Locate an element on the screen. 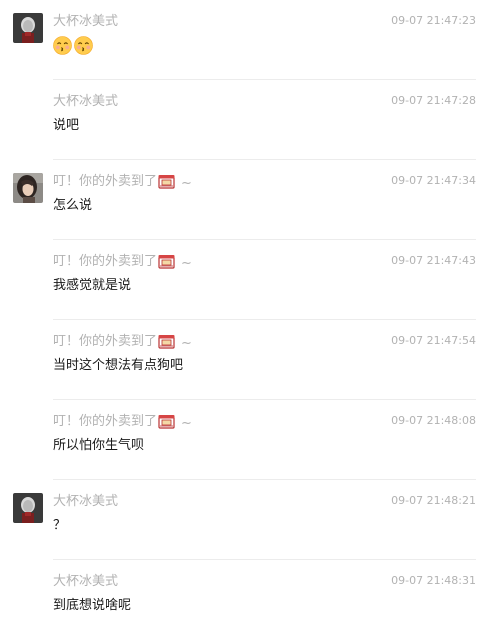 The image size is (478, 640). message-item: 大杯冰美式 09-07 21:48:21 ？ is located at coordinates (239, 520).